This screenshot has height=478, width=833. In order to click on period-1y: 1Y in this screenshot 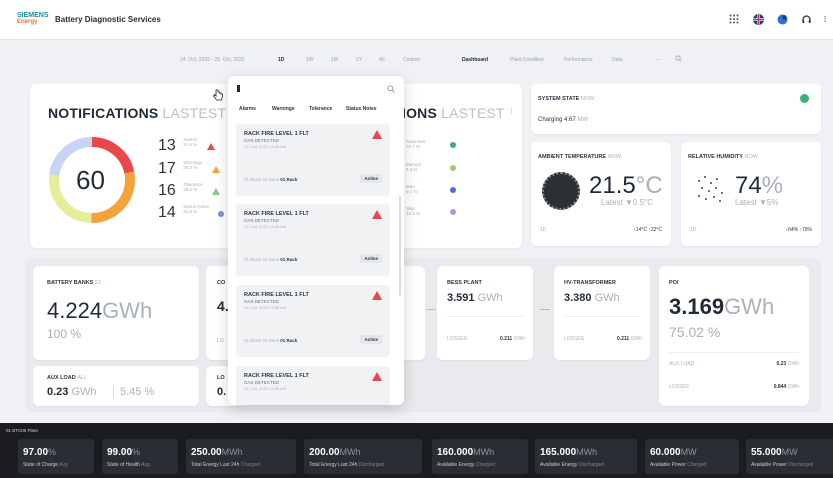, I will do `click(359, 60)`.